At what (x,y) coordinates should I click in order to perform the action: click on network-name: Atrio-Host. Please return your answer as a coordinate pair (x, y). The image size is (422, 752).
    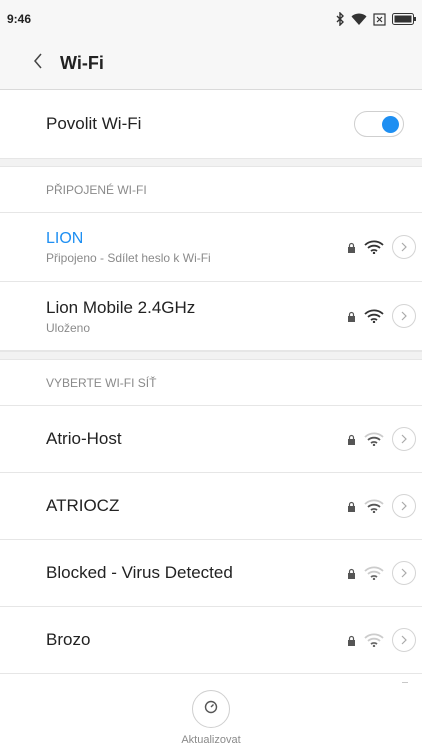
    Looking at the image, I should click on (84, 438).